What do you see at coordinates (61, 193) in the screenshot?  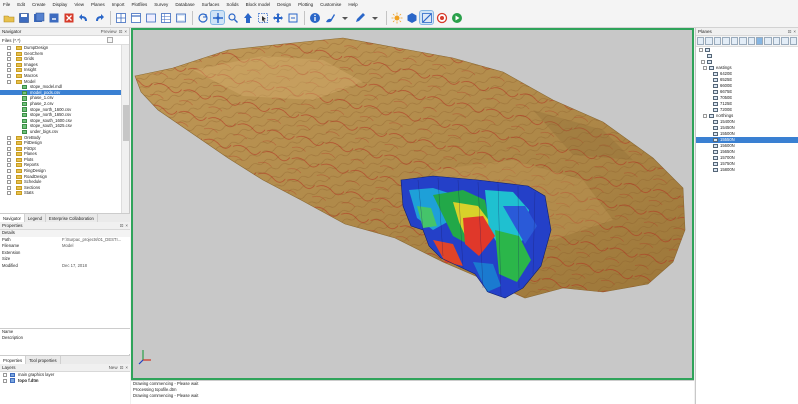 I see `tree-folder: Stats` at bounding box center [61, 193].